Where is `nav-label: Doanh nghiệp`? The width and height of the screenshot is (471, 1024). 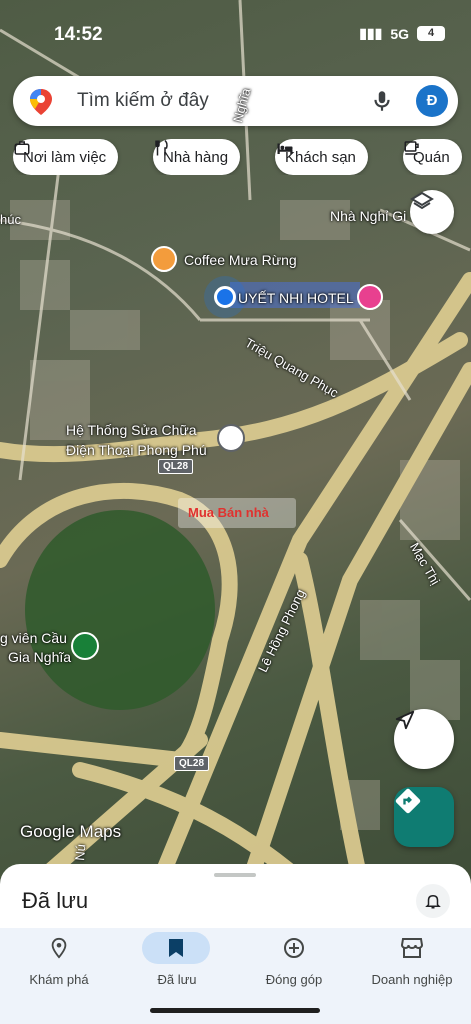 nav-label: Doanh nghiệp is located at coordinates (412, 979).